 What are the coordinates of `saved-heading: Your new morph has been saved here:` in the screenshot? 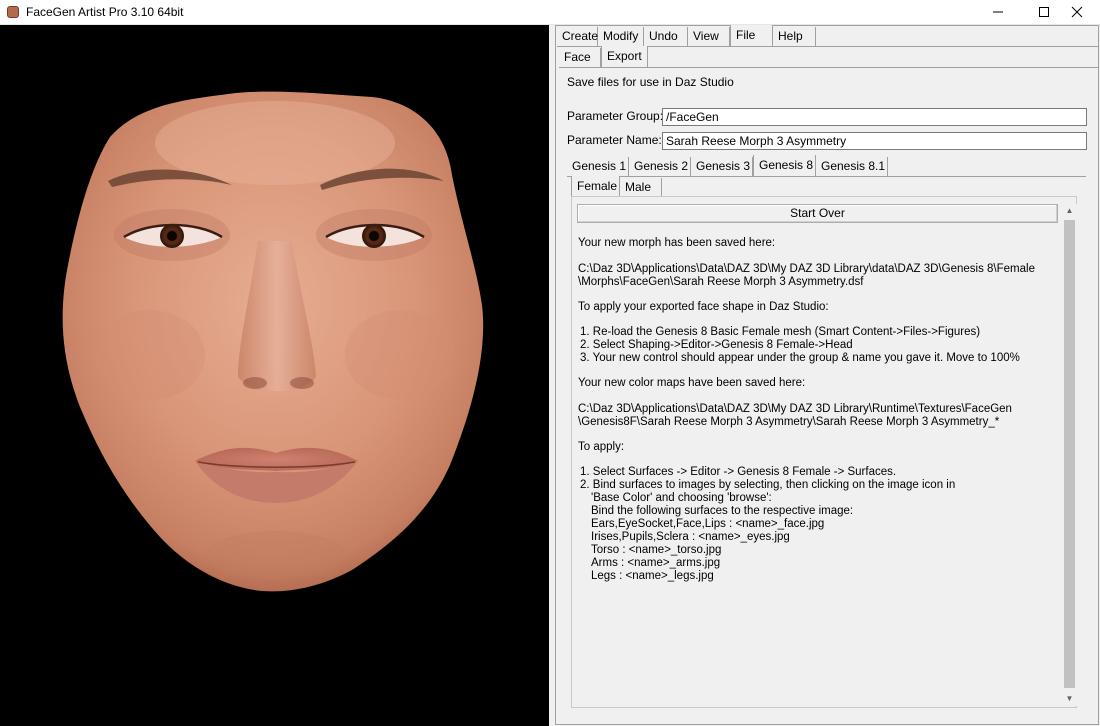 It's located at (677, 243).